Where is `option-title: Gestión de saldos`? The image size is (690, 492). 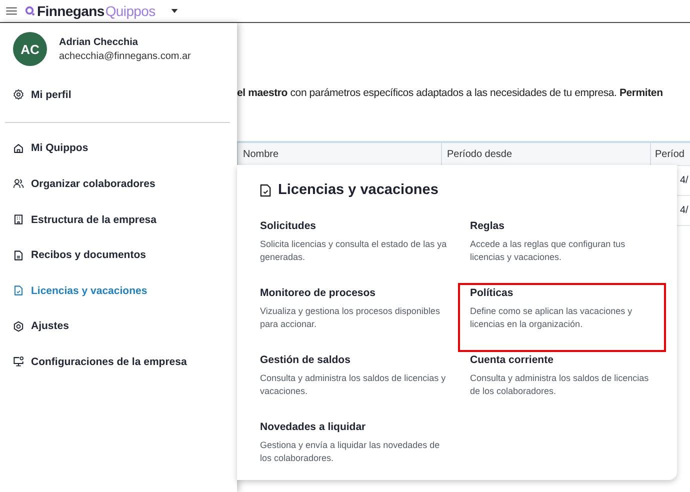
option-title: Gestión de saldos is located at coordinates (306, 360).